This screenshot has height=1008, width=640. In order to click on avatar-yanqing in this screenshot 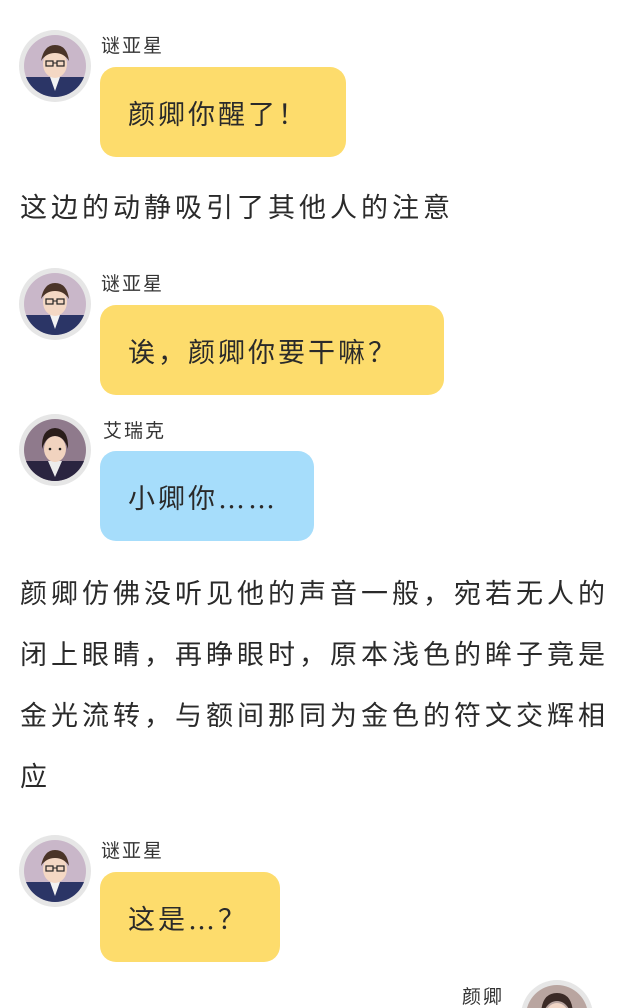, I will do `click(557, 994)`.